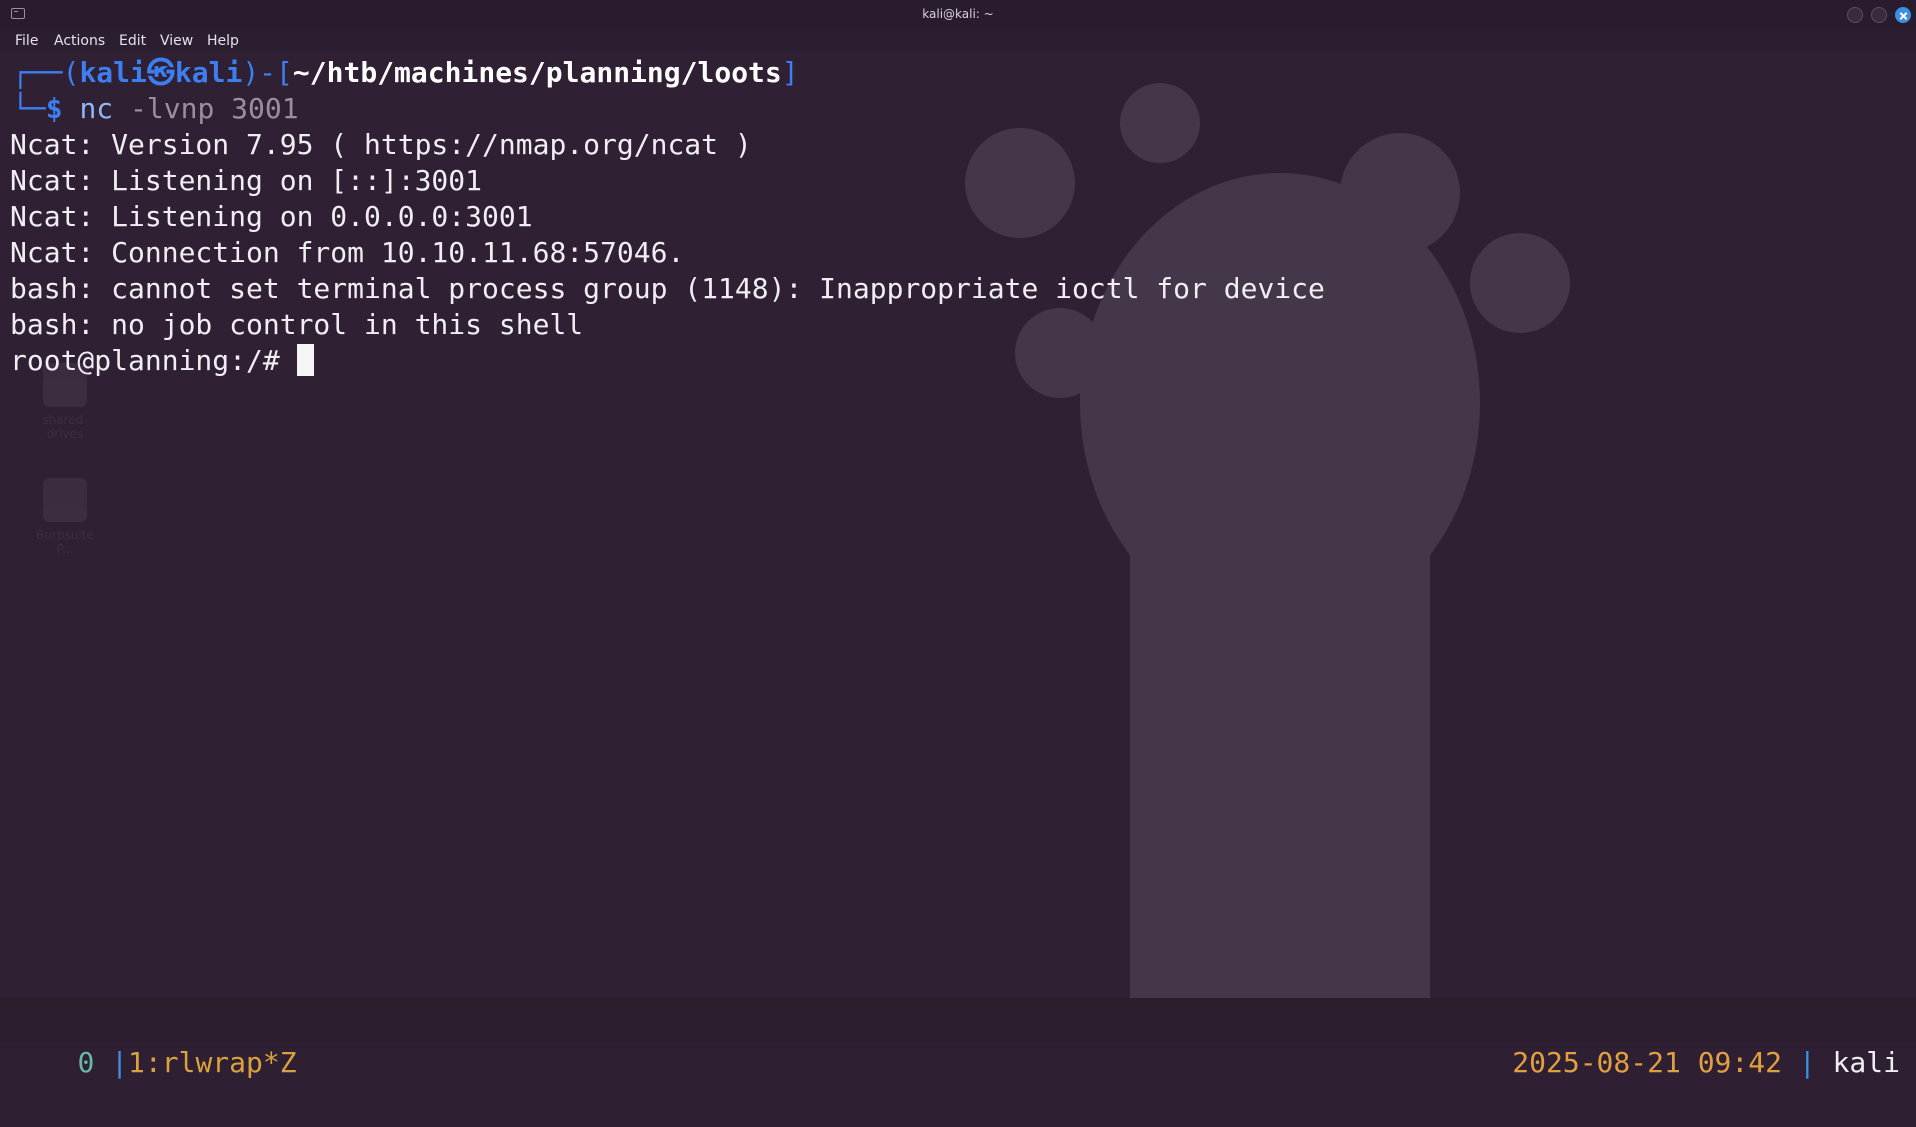 This screenshot has width=1916, height=1127. I want to click on kali-logo-icon: ㉿, so click(160, 72).